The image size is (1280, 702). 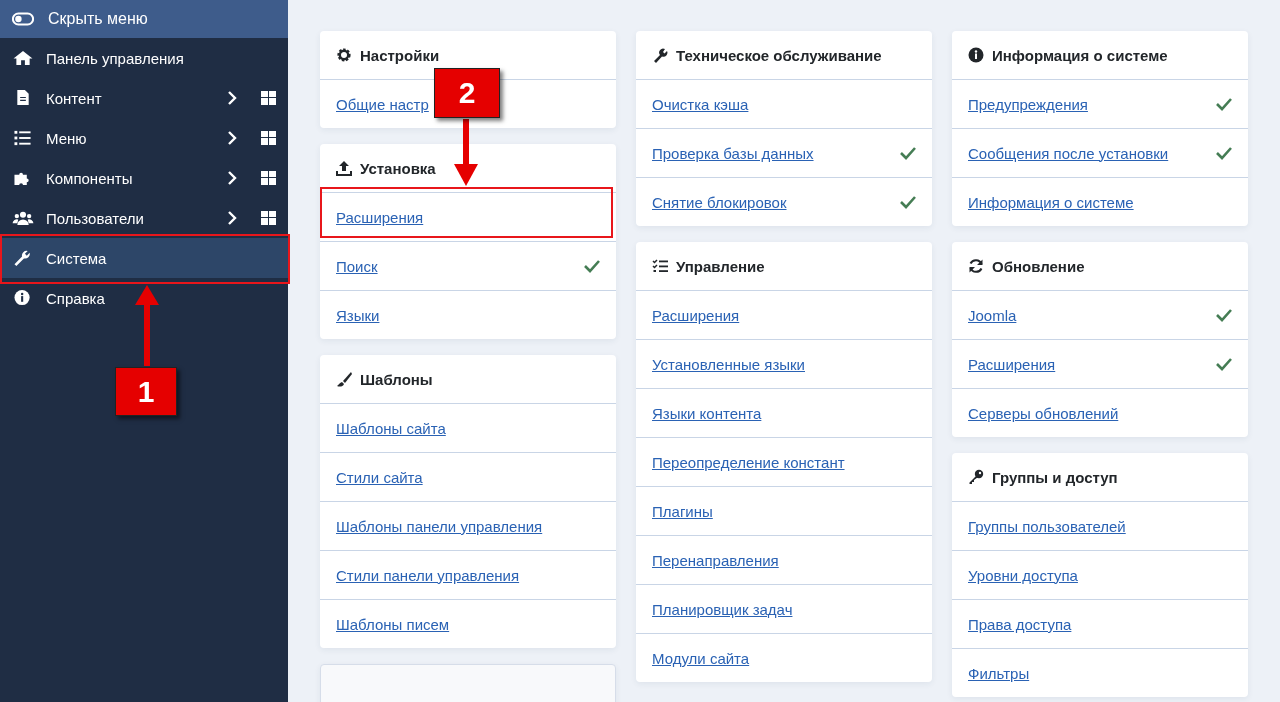 What do you see at coordinates (1092, 153) in the screenshot?
I see `menu-link: Сообщения после установки` at bounding box center [1092, 153].